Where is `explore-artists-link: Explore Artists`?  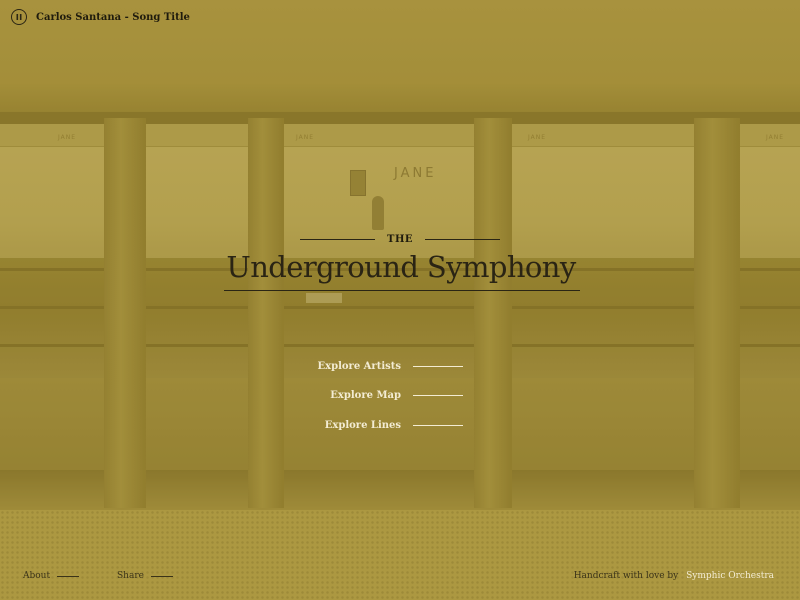
explore-artists-link: Explore Artists is located at coordinates (381, 366).